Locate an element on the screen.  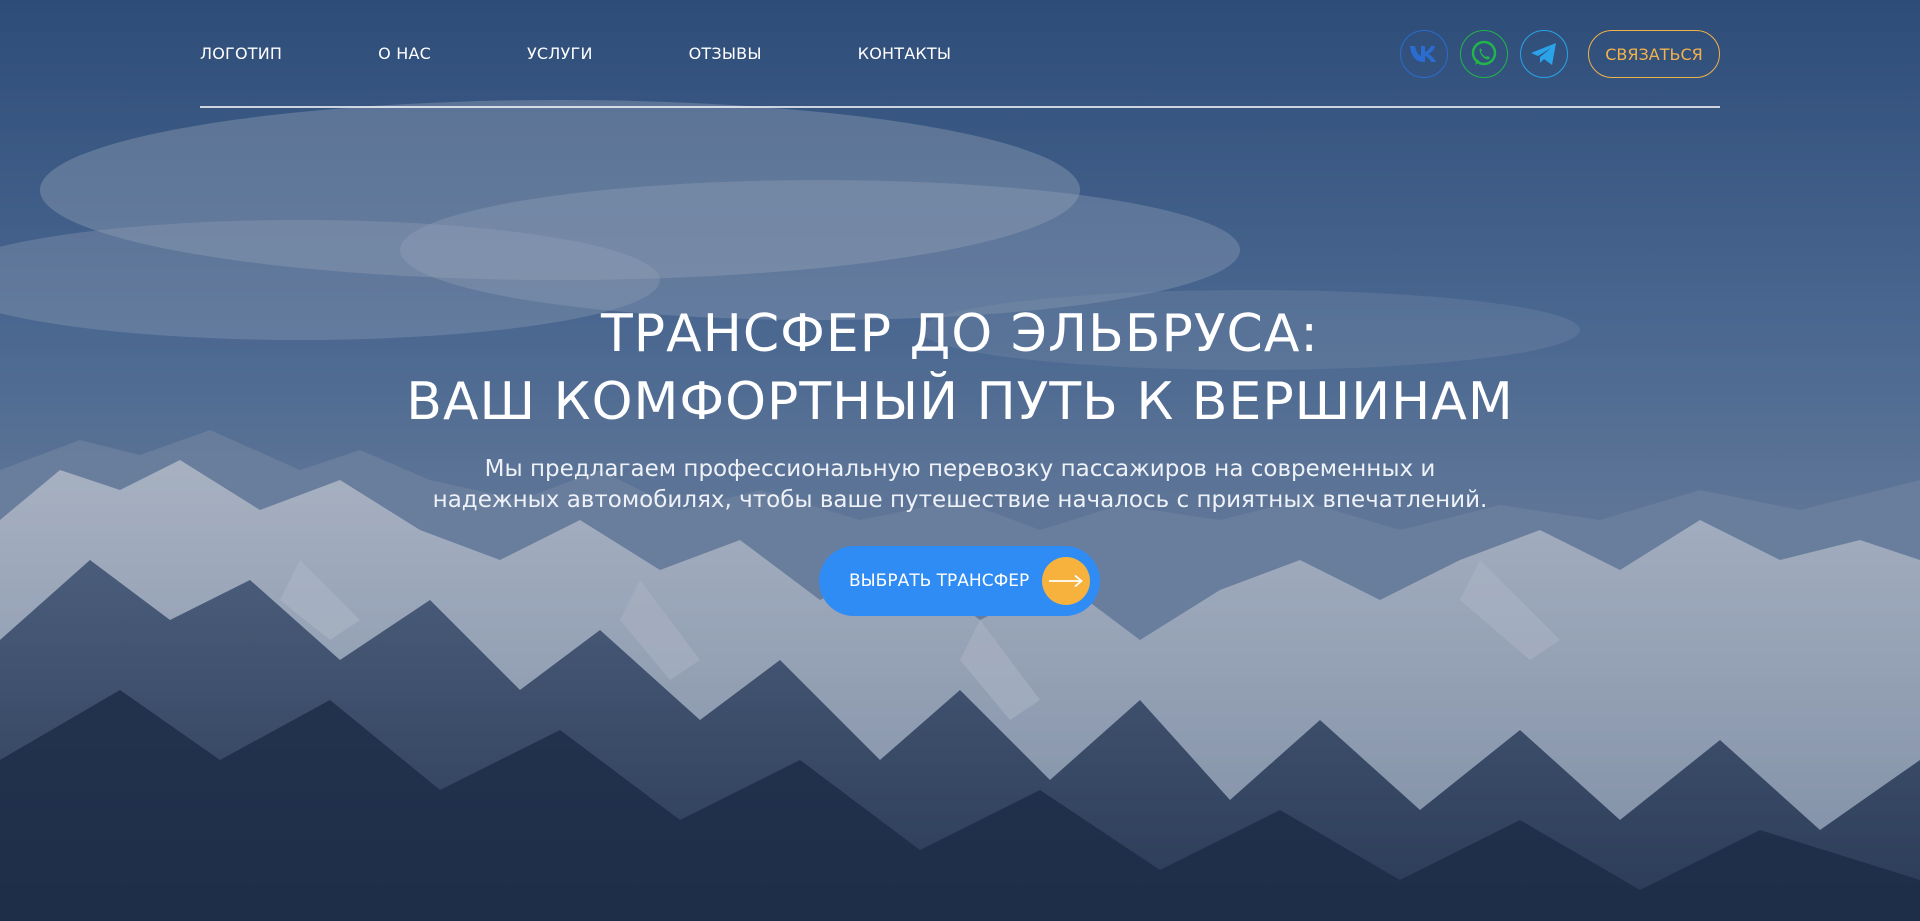
social-links: СВЯЗАТЬСЯ is located at coordinates (1560, 54).